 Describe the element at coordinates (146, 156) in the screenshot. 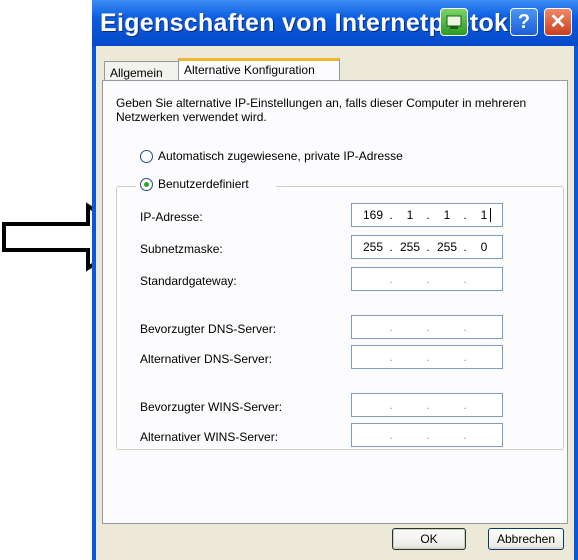

I see `radio-auto-private` at that location.